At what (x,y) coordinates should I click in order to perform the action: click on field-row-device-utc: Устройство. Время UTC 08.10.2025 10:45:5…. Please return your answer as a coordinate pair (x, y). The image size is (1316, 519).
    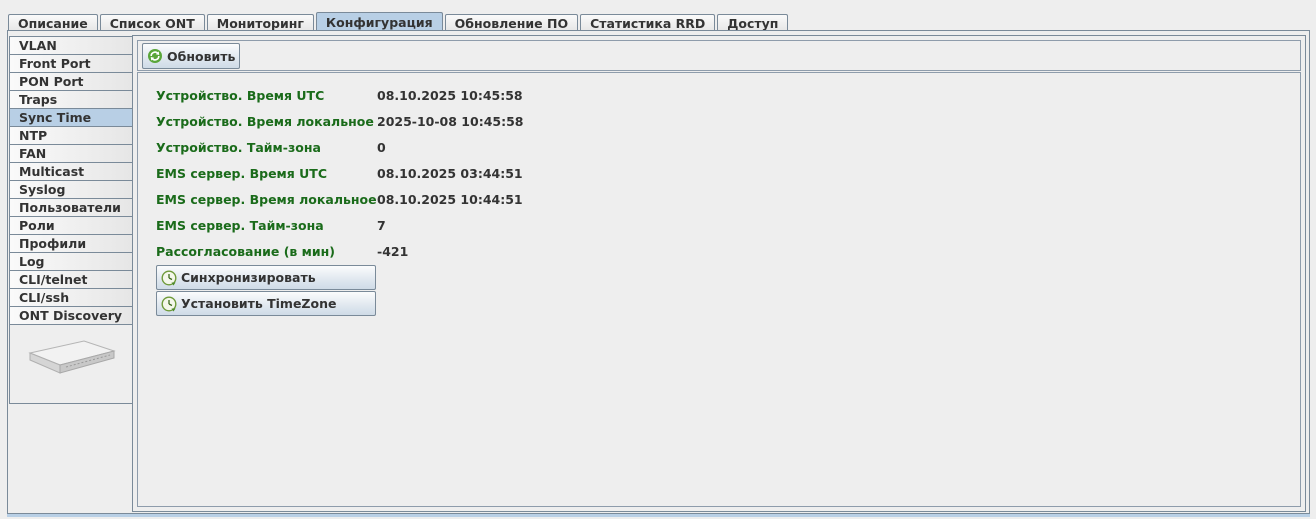
    Looking at the image, I should click on (339, 96).